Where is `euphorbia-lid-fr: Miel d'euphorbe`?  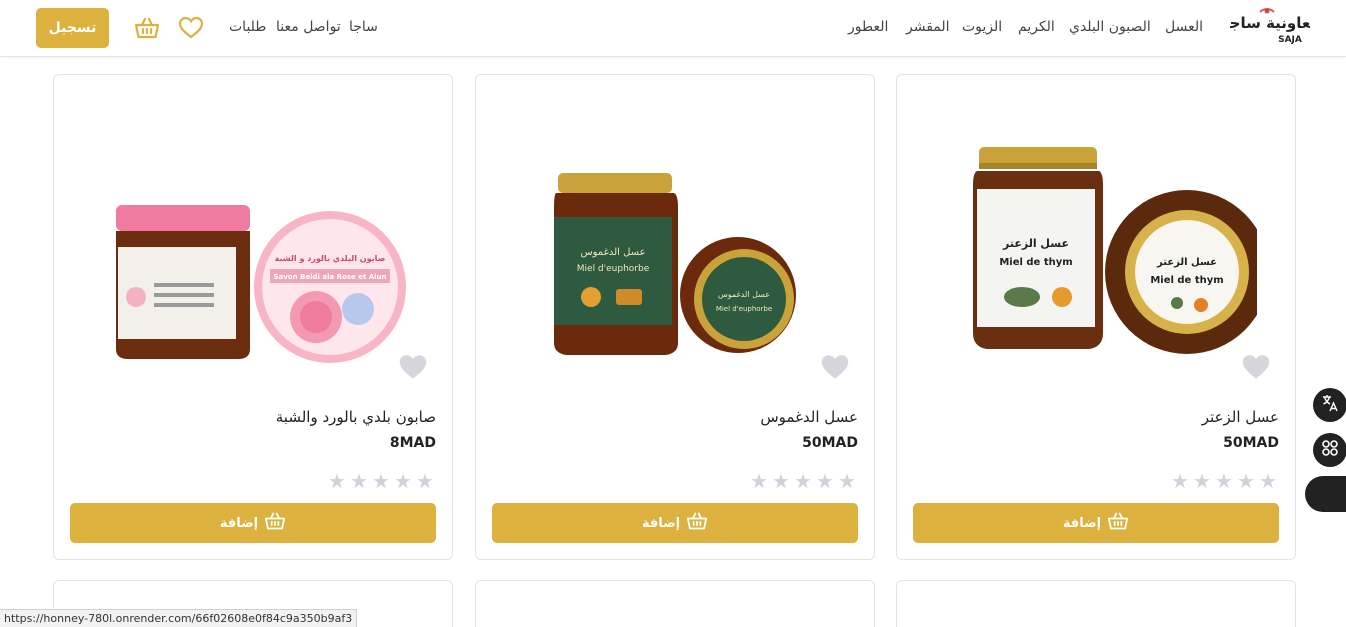
euphorbia-lid-fr: Miel d'euphorbe is located at coordinates (744, 309).